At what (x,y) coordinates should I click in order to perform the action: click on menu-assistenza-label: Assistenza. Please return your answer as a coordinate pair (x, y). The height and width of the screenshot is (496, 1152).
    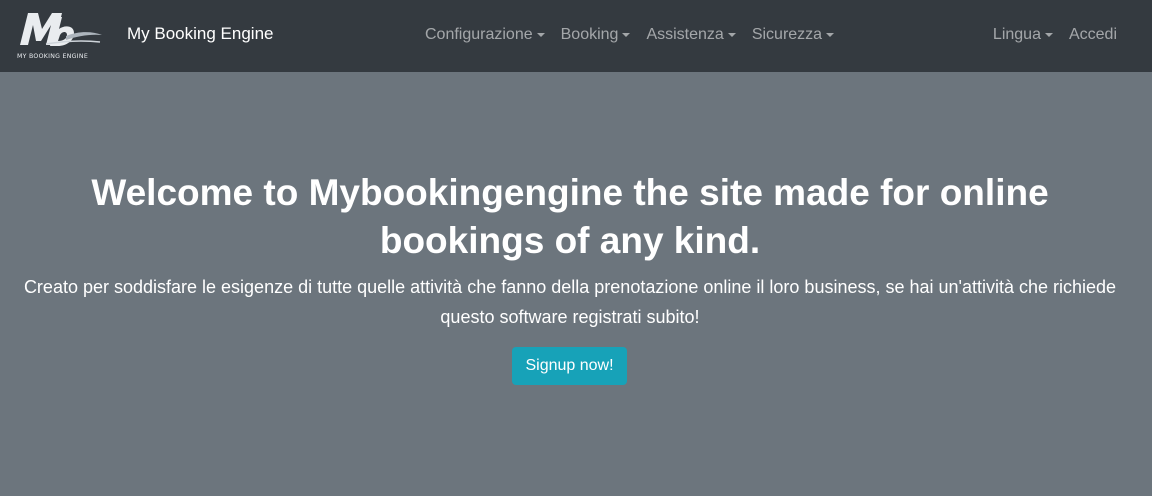
    Looking at the image, I should click on (685, 34).